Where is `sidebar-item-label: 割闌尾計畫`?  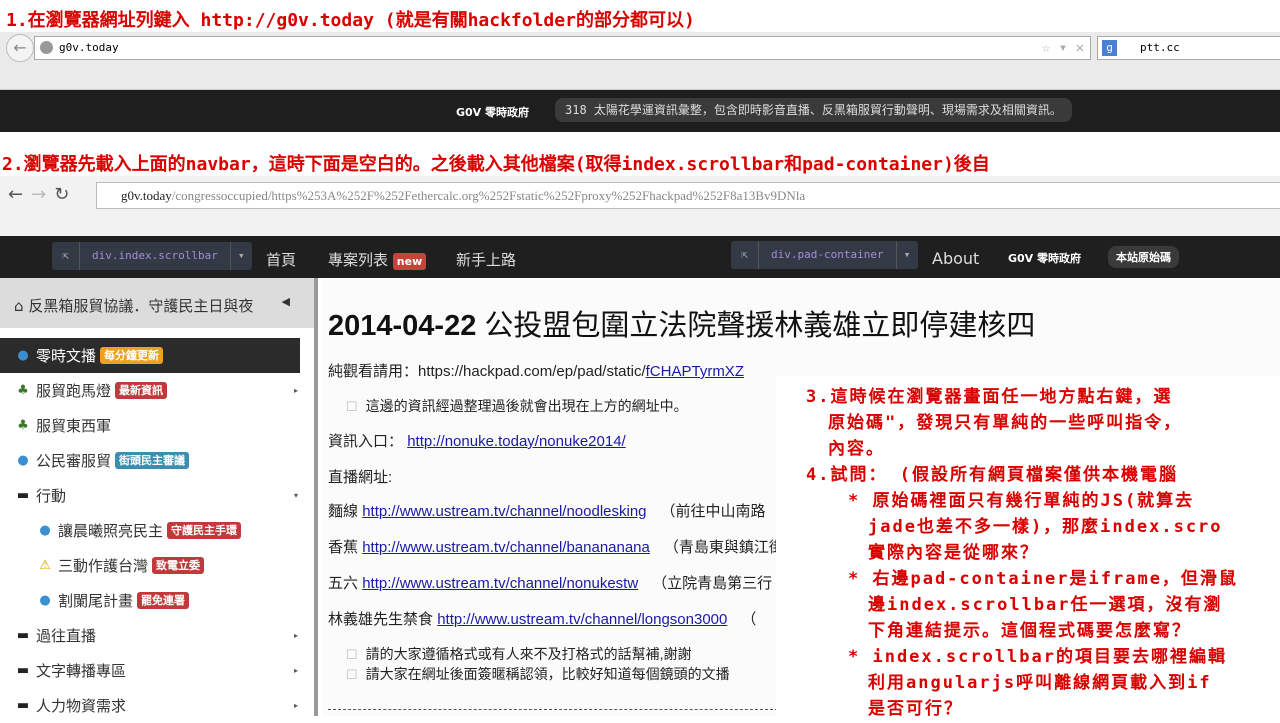
sidebar-item-label: 割闌尾計畫 is located at coordinates (96, 601).